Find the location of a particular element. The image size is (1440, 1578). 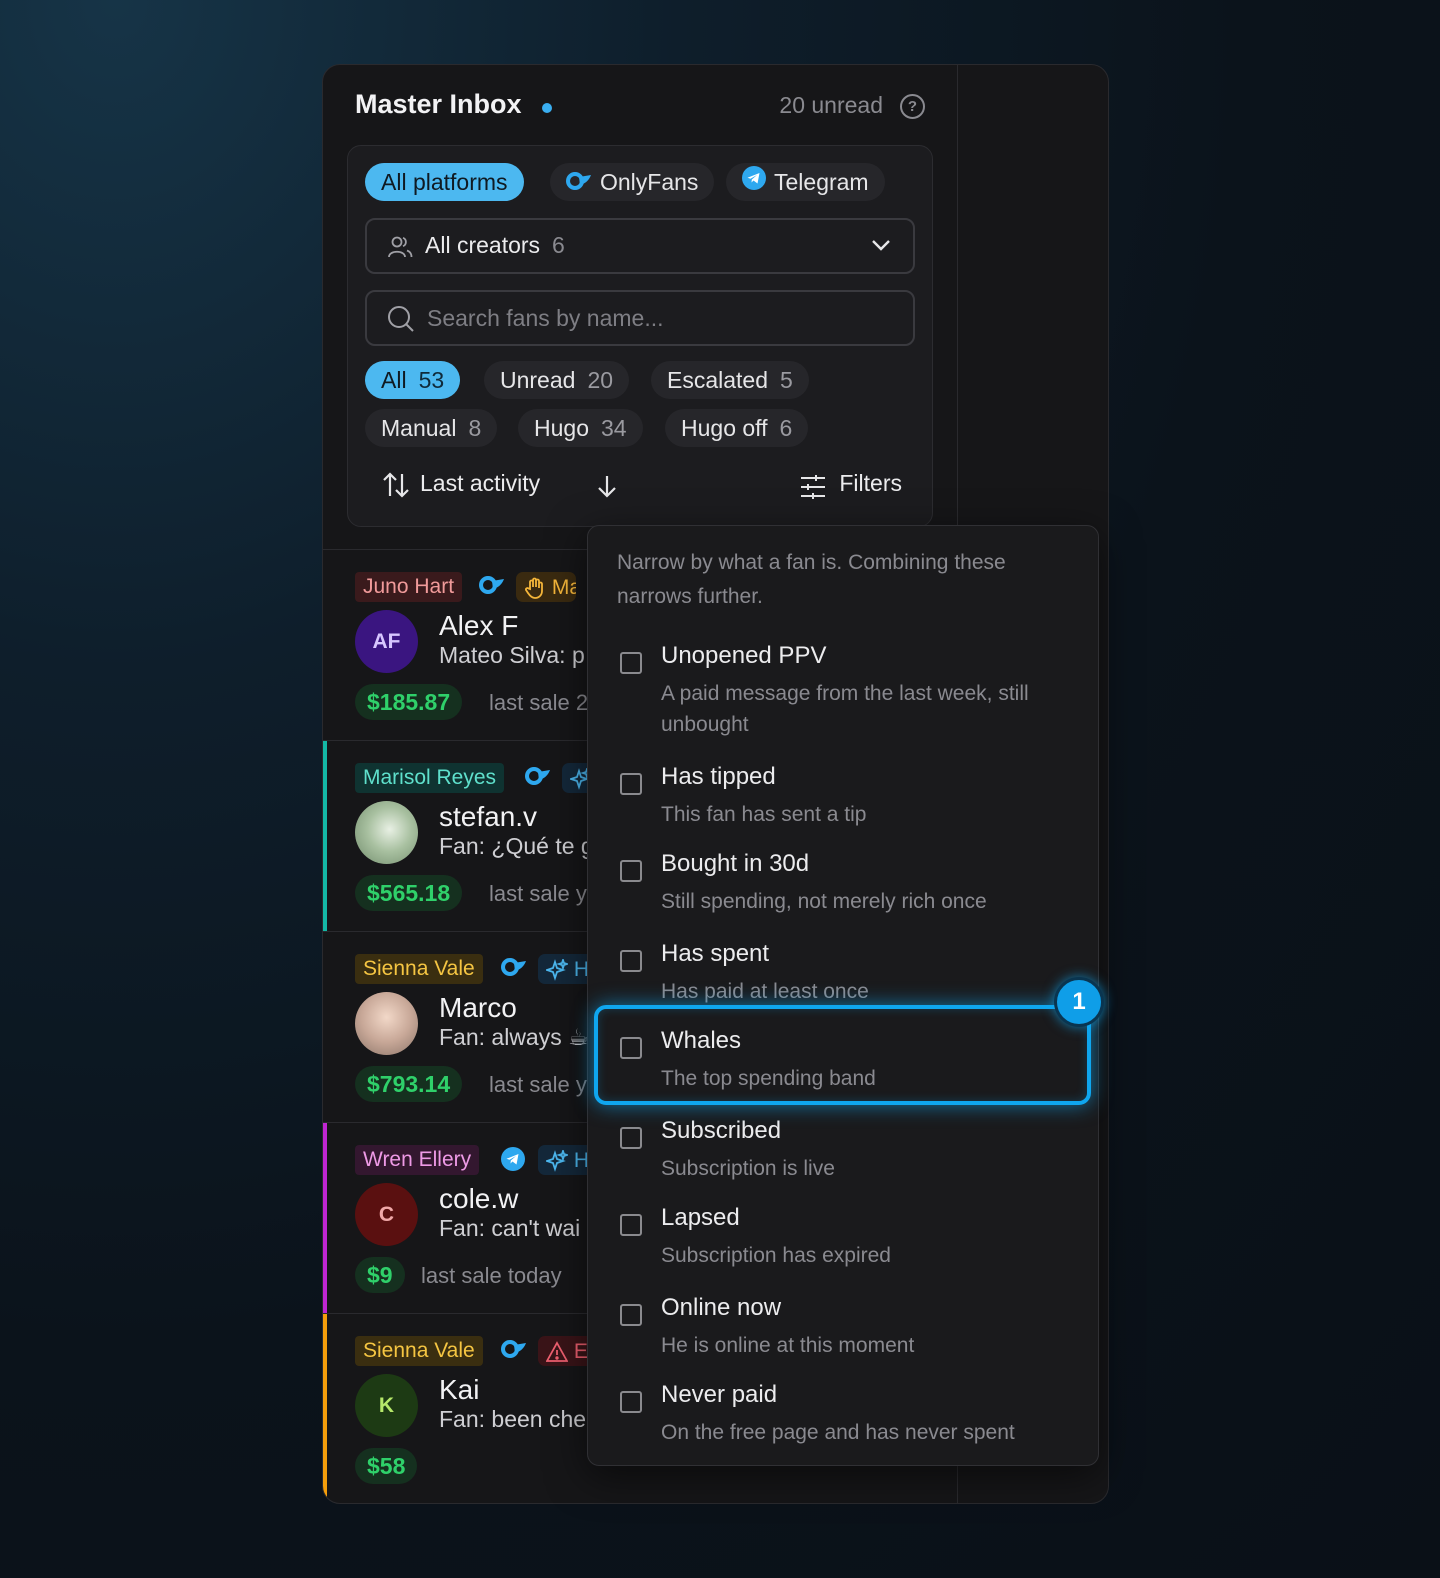

filter-option-title: Bought in 30d is located at coordinates (735, 863).